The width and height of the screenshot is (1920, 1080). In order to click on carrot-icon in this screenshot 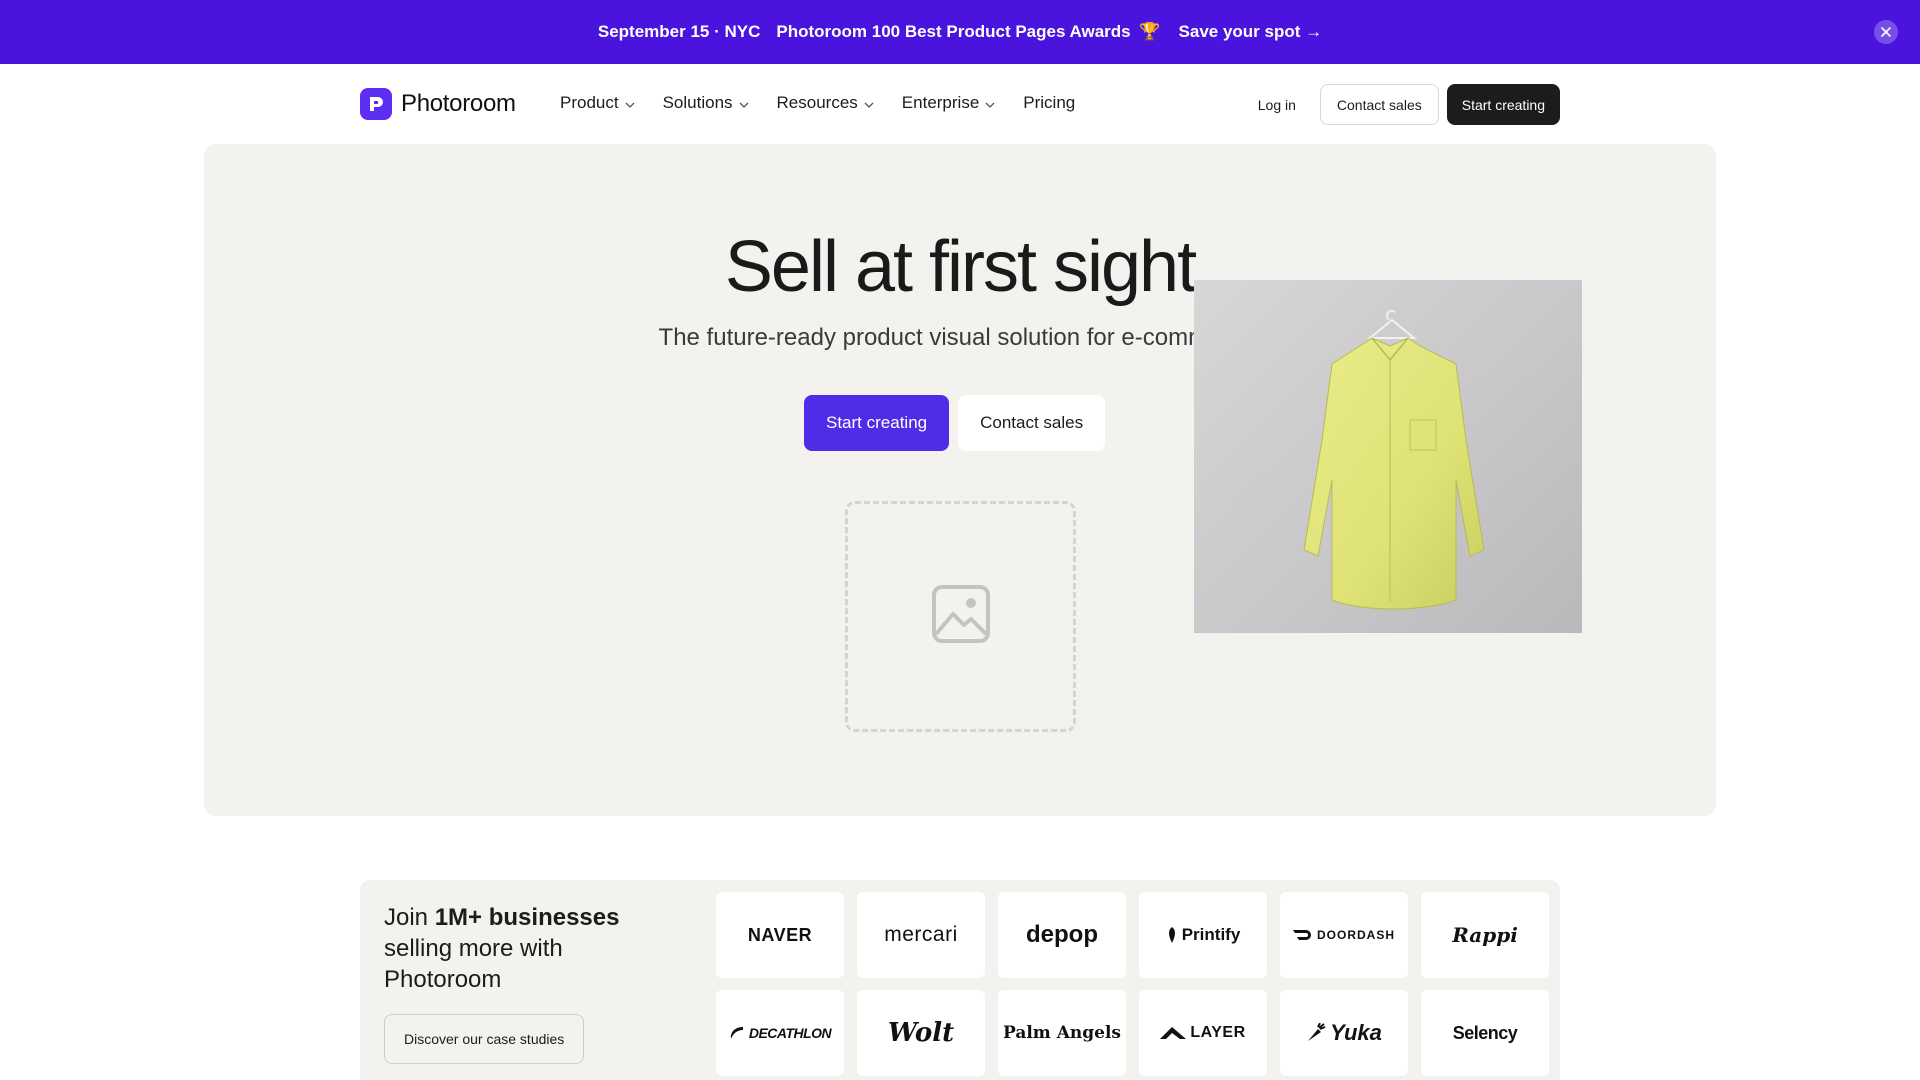, I will do `click(1316, 1033)`.